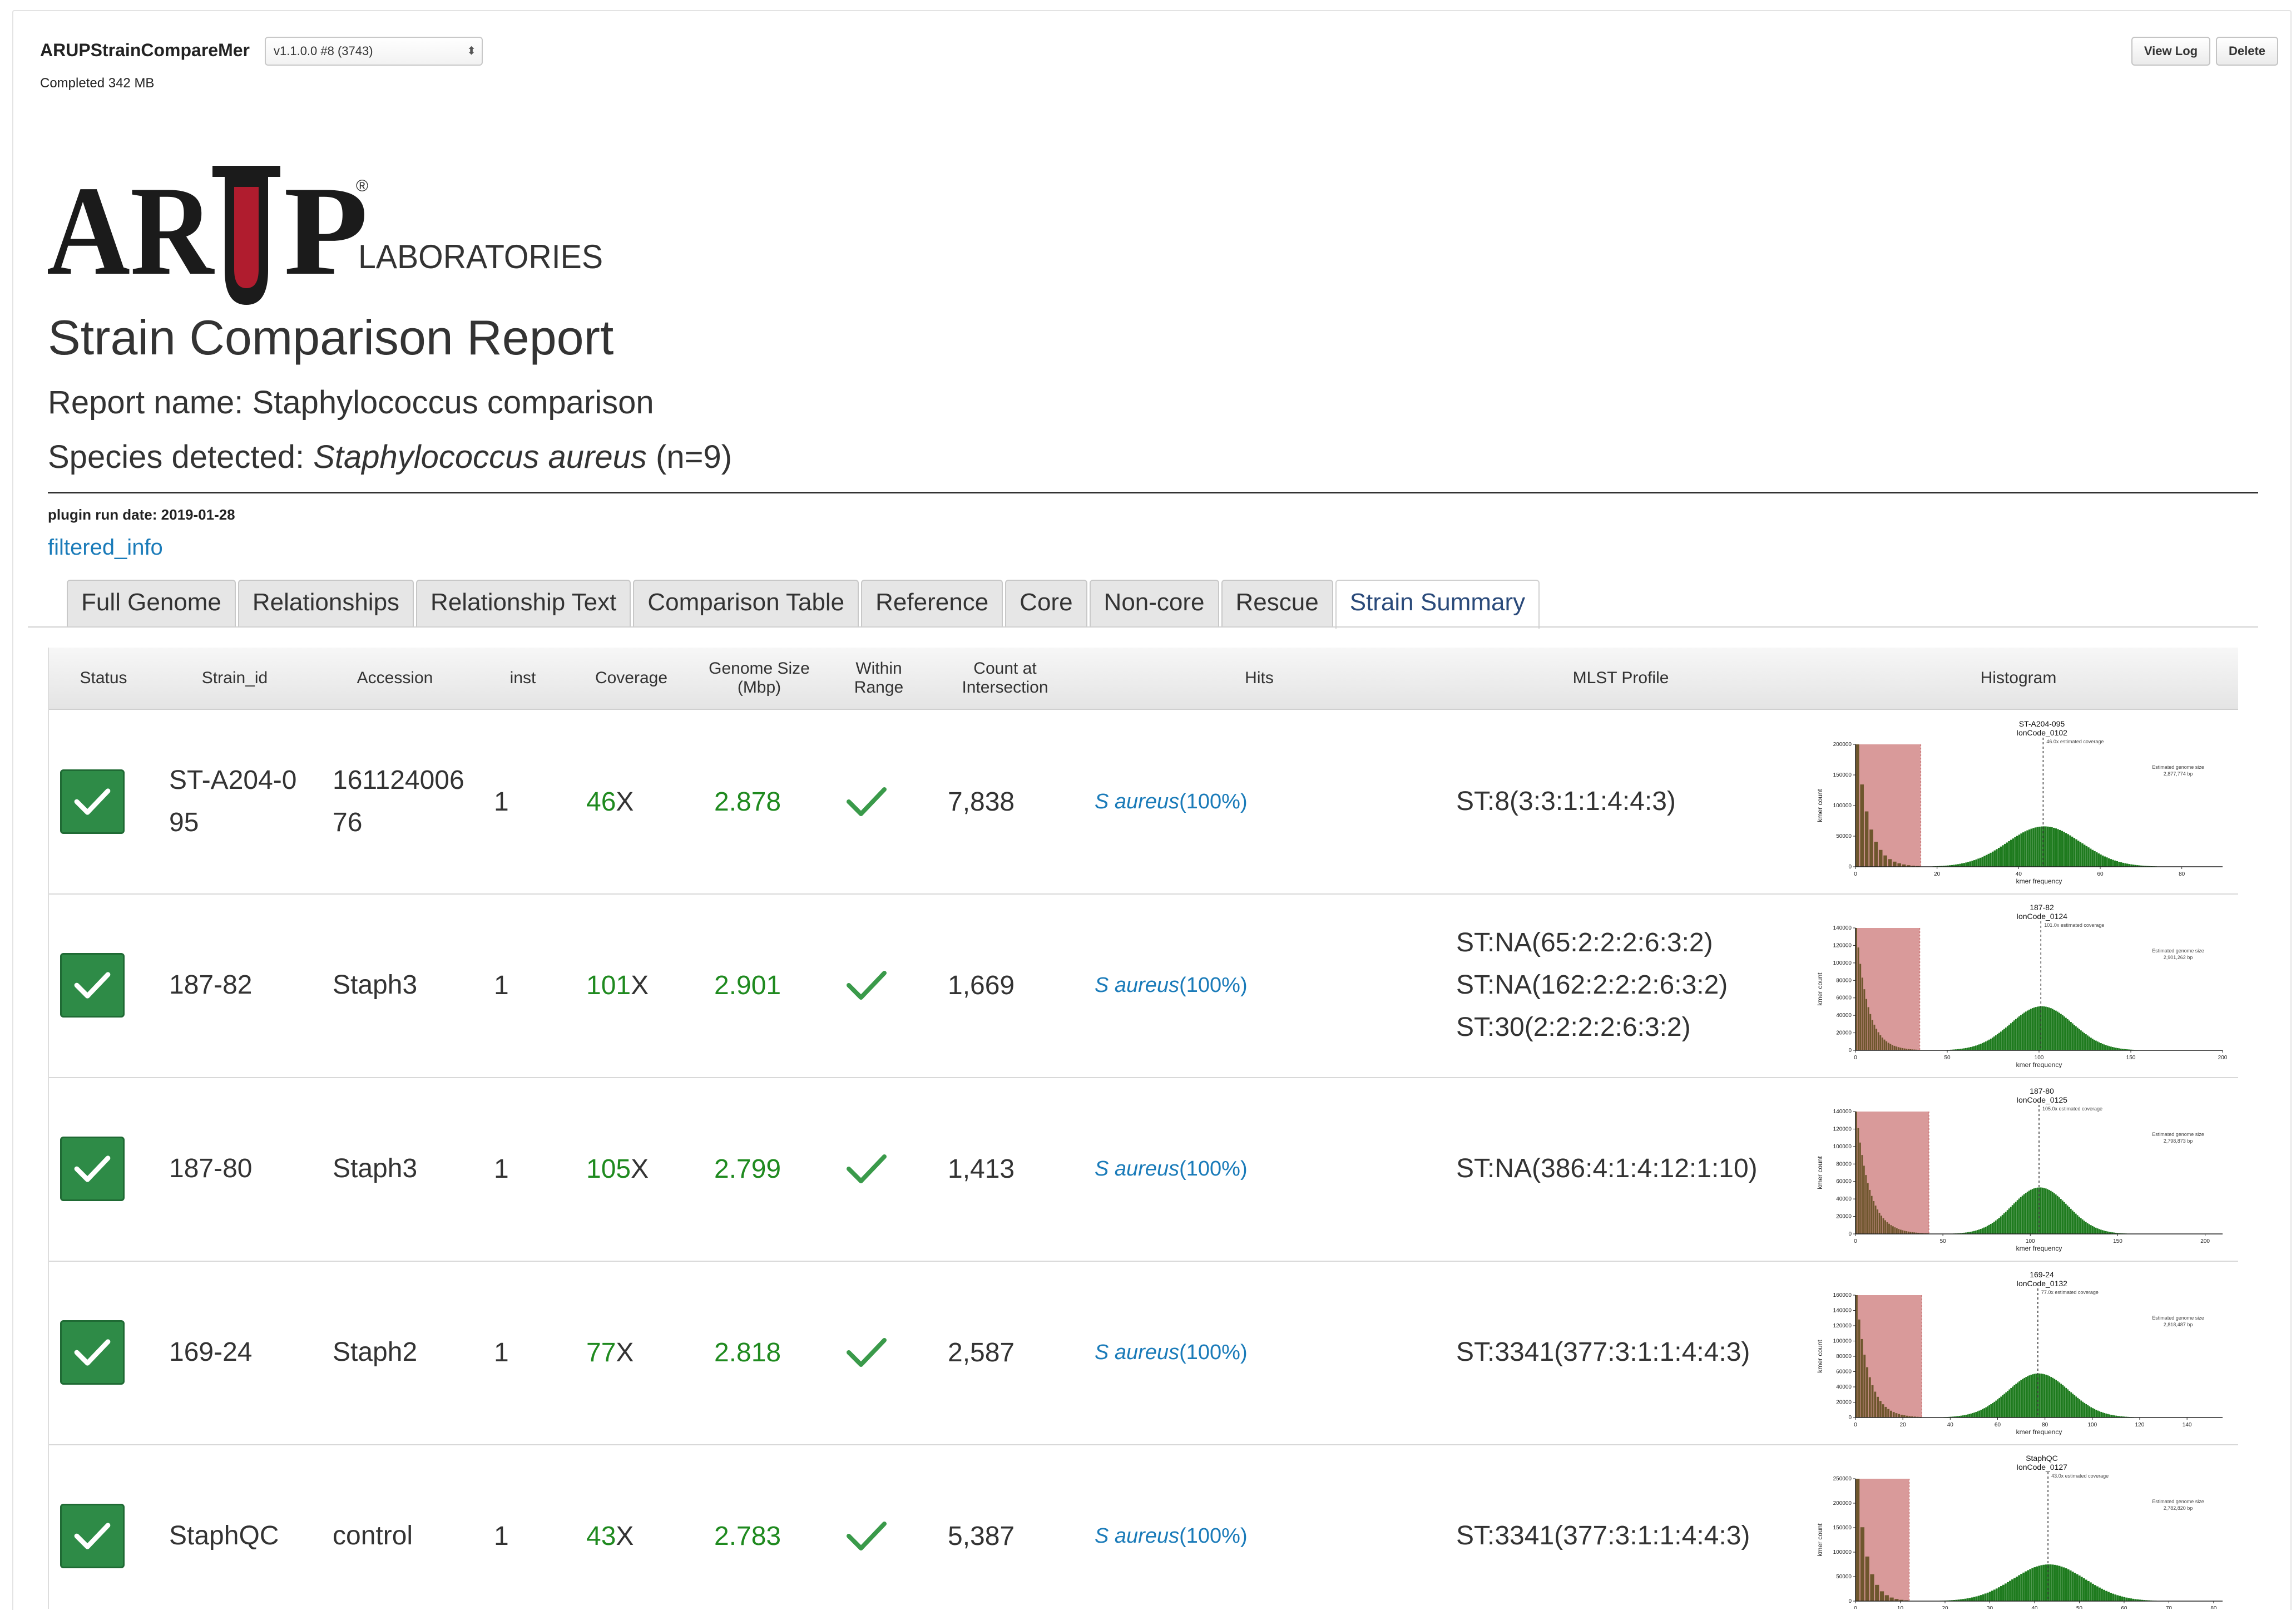 The width and height of the screenshot is (2296, 1610). Describe the element at coordinates (2205, 1241) in the screenshot. I see `x-tick-label: 200` at that location.